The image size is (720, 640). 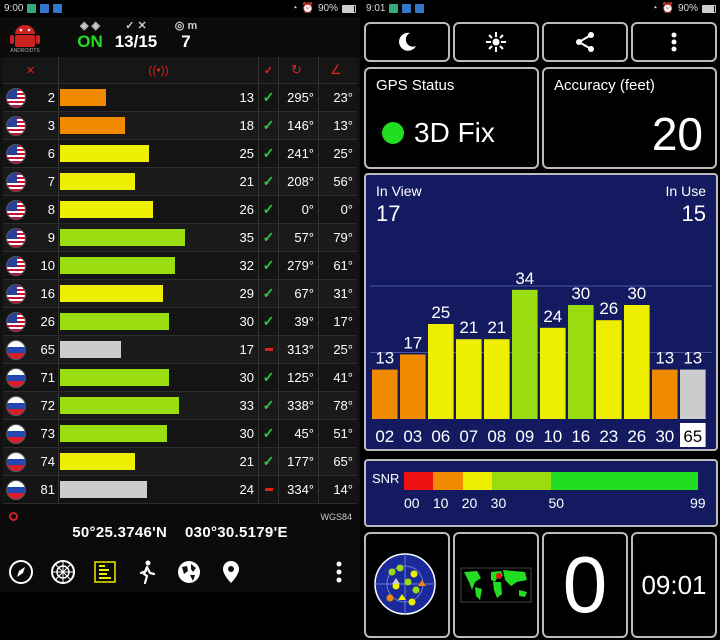 What do you see at coordinates (386, 478) in the screenshot?
I see `snr-title: SNR` at bounding box center [386, 478].